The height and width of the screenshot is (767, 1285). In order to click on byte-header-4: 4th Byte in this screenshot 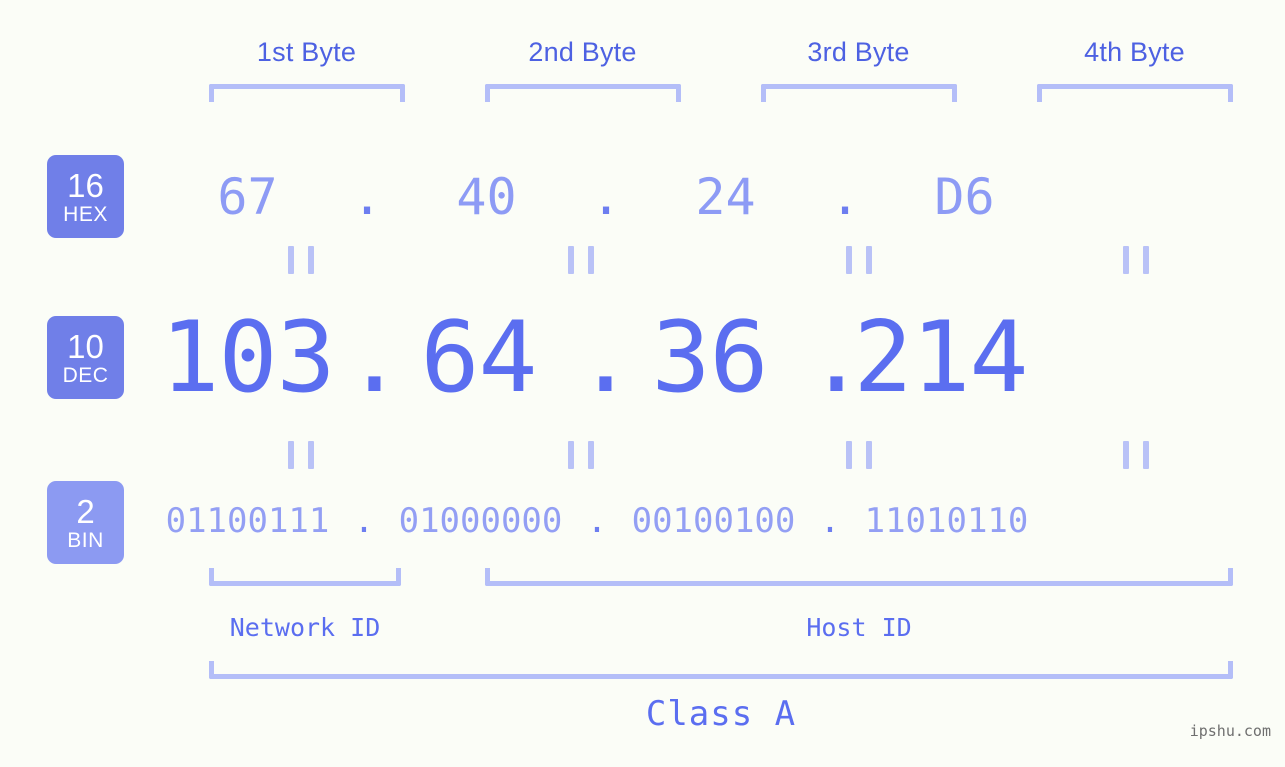, I will do `click(1134, 52)`.